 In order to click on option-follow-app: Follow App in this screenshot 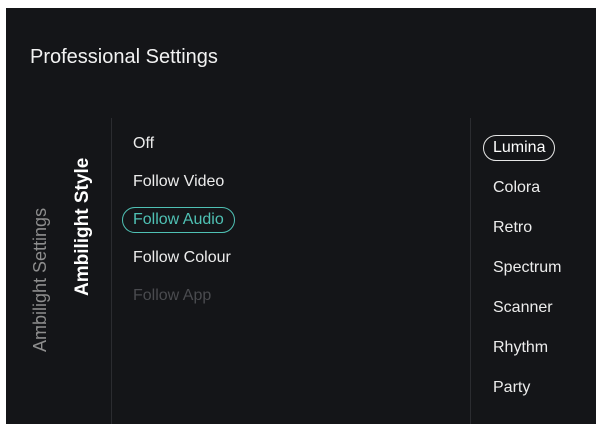, I will do `click(172, 295)`.